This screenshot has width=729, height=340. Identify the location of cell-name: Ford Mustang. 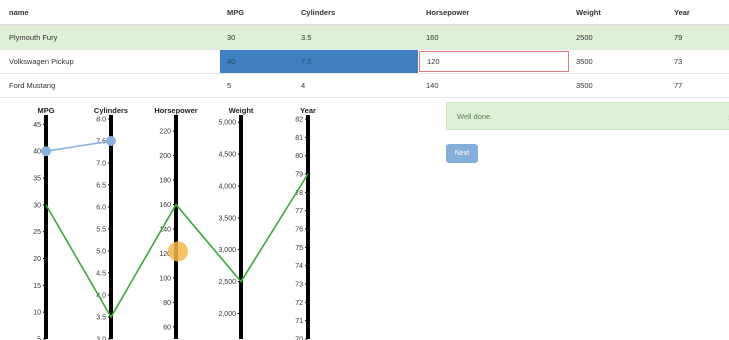
(112, 85).